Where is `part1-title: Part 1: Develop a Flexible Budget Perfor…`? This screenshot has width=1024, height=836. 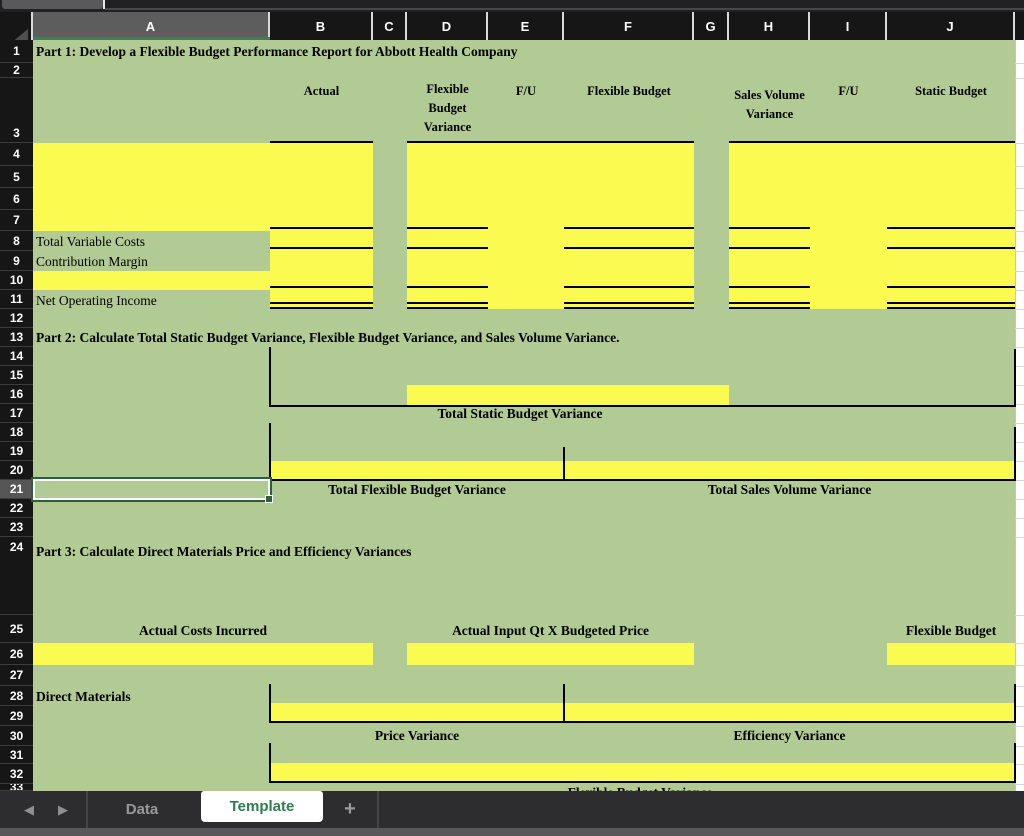
part1-title: Part 1: Develop a Flexible Budget Perfor… is located at coordinates (516, 51).